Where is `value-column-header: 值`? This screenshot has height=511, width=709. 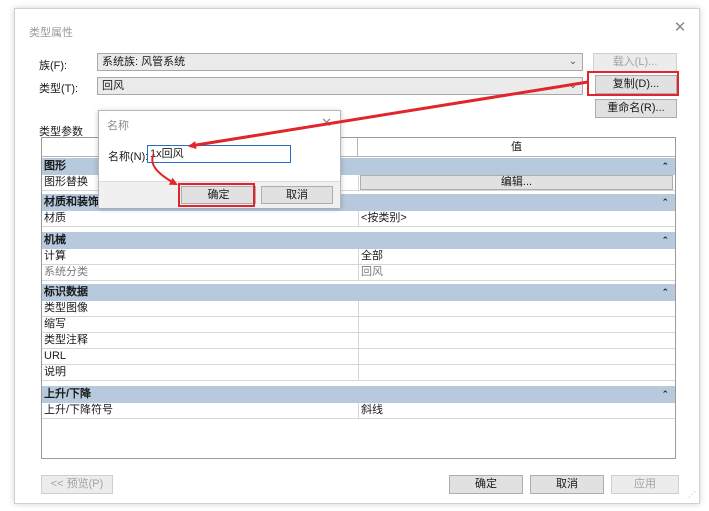
value-column-header: 值 is located at coordinates (516, 147).